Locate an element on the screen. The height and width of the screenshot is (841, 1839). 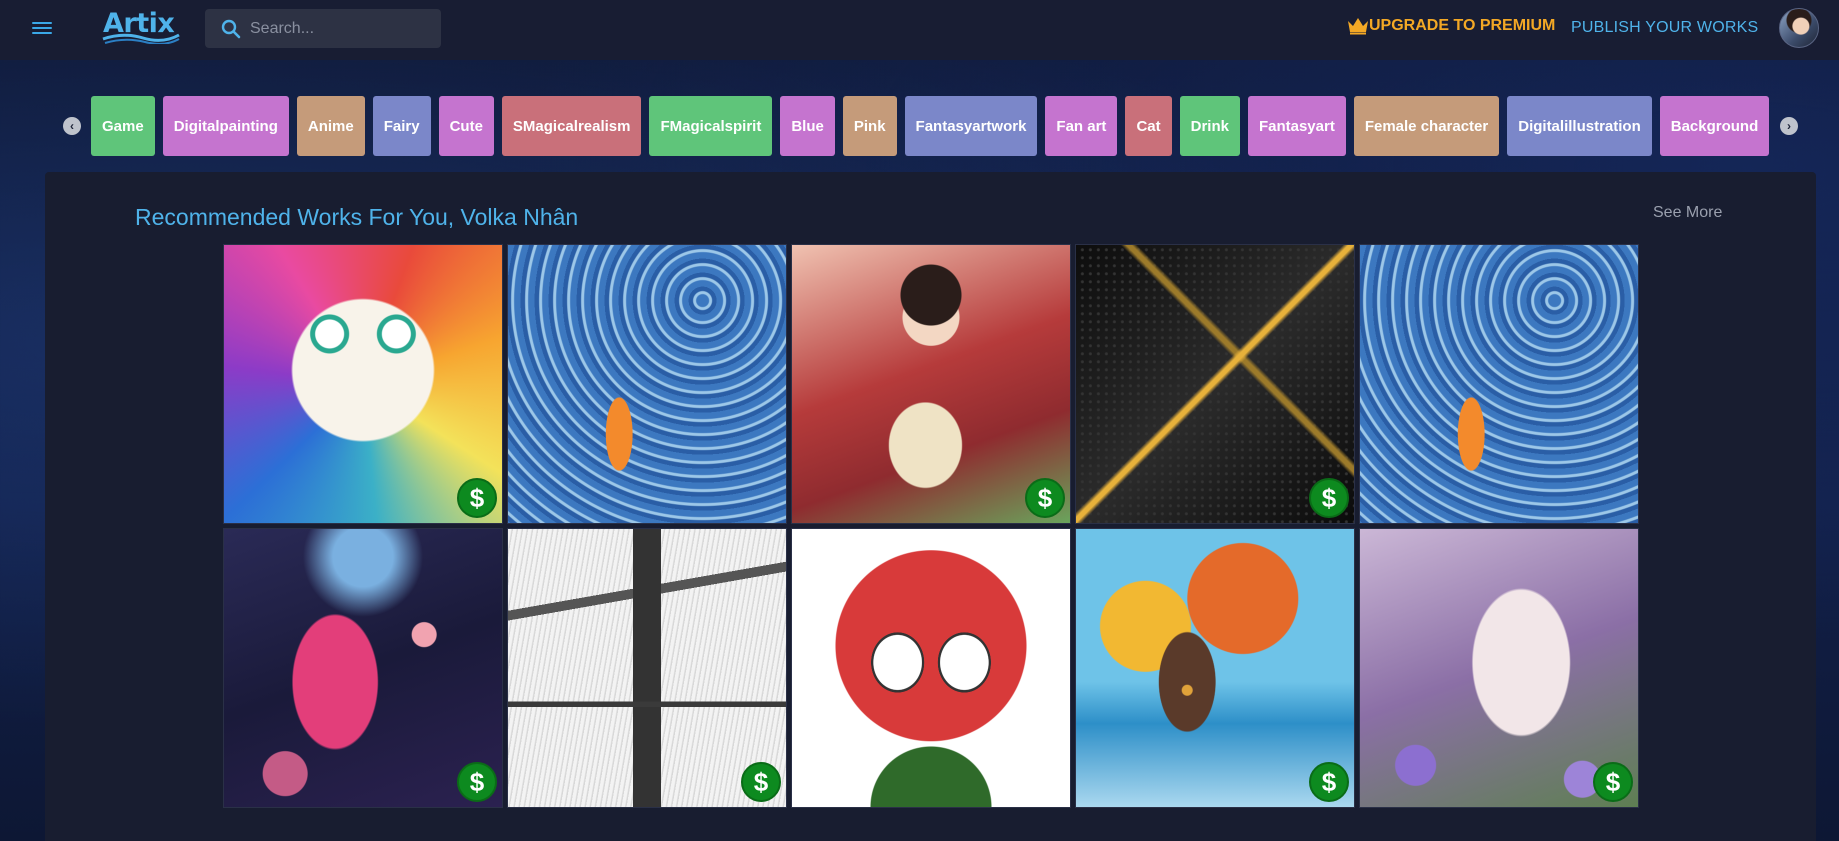
chevron-left-icon: ‹ is located at coordinates (72, 126).